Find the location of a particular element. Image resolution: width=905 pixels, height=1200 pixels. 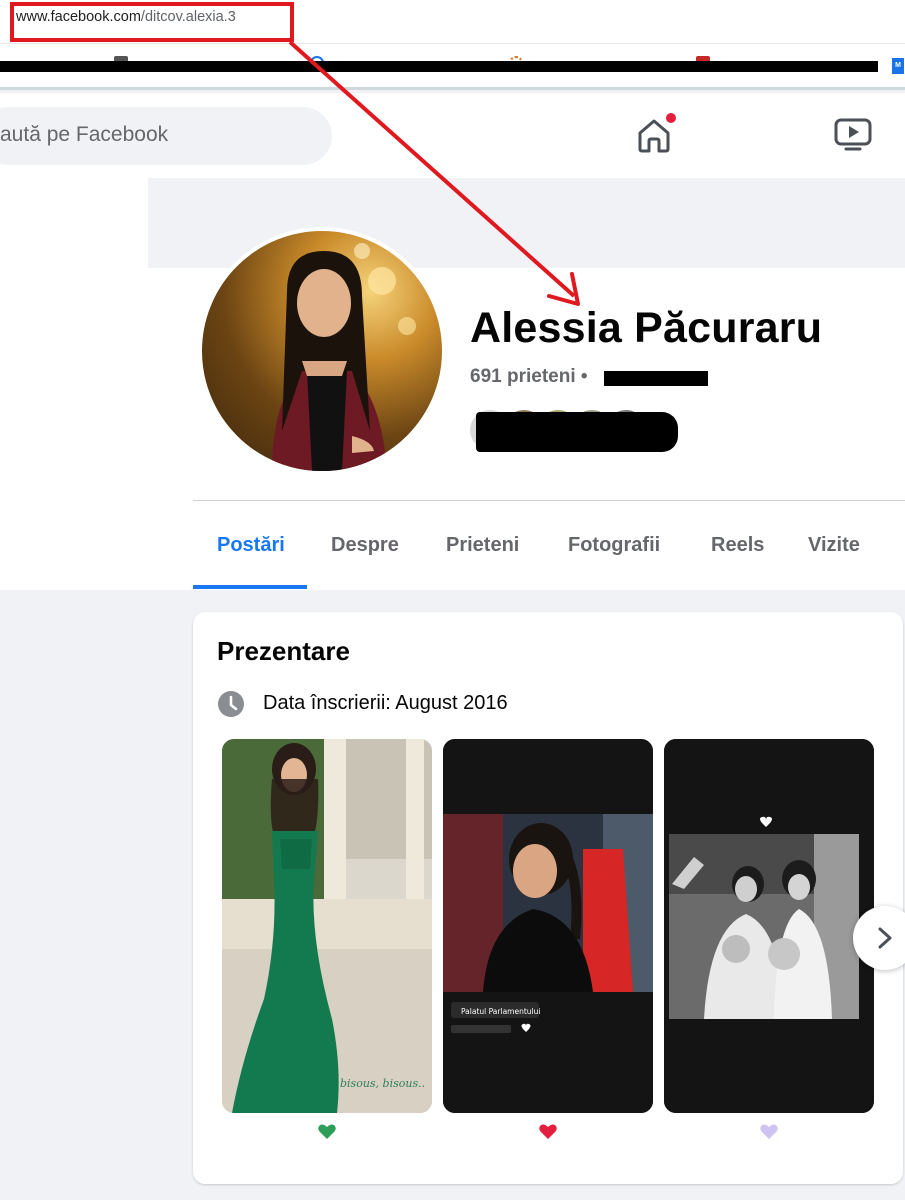

featured-story: Palatul Parlamentului is located at coordinates (548, 926).